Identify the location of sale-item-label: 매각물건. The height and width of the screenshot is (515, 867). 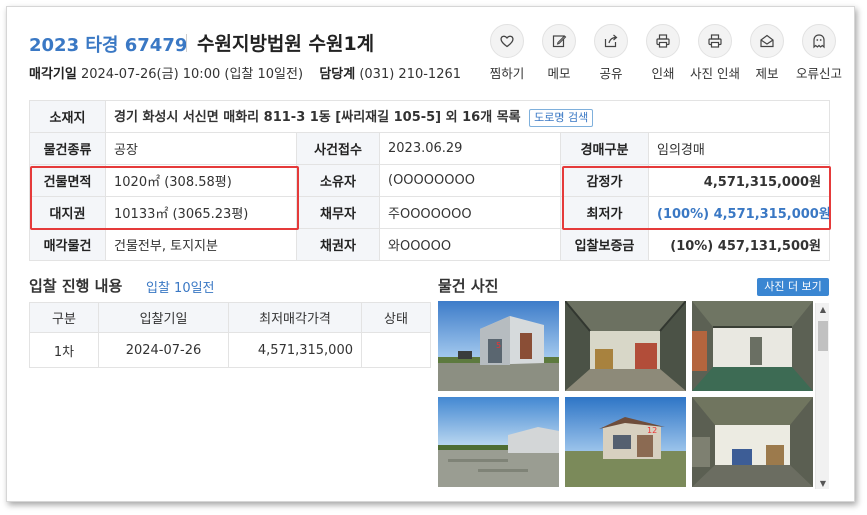
(67, 244).